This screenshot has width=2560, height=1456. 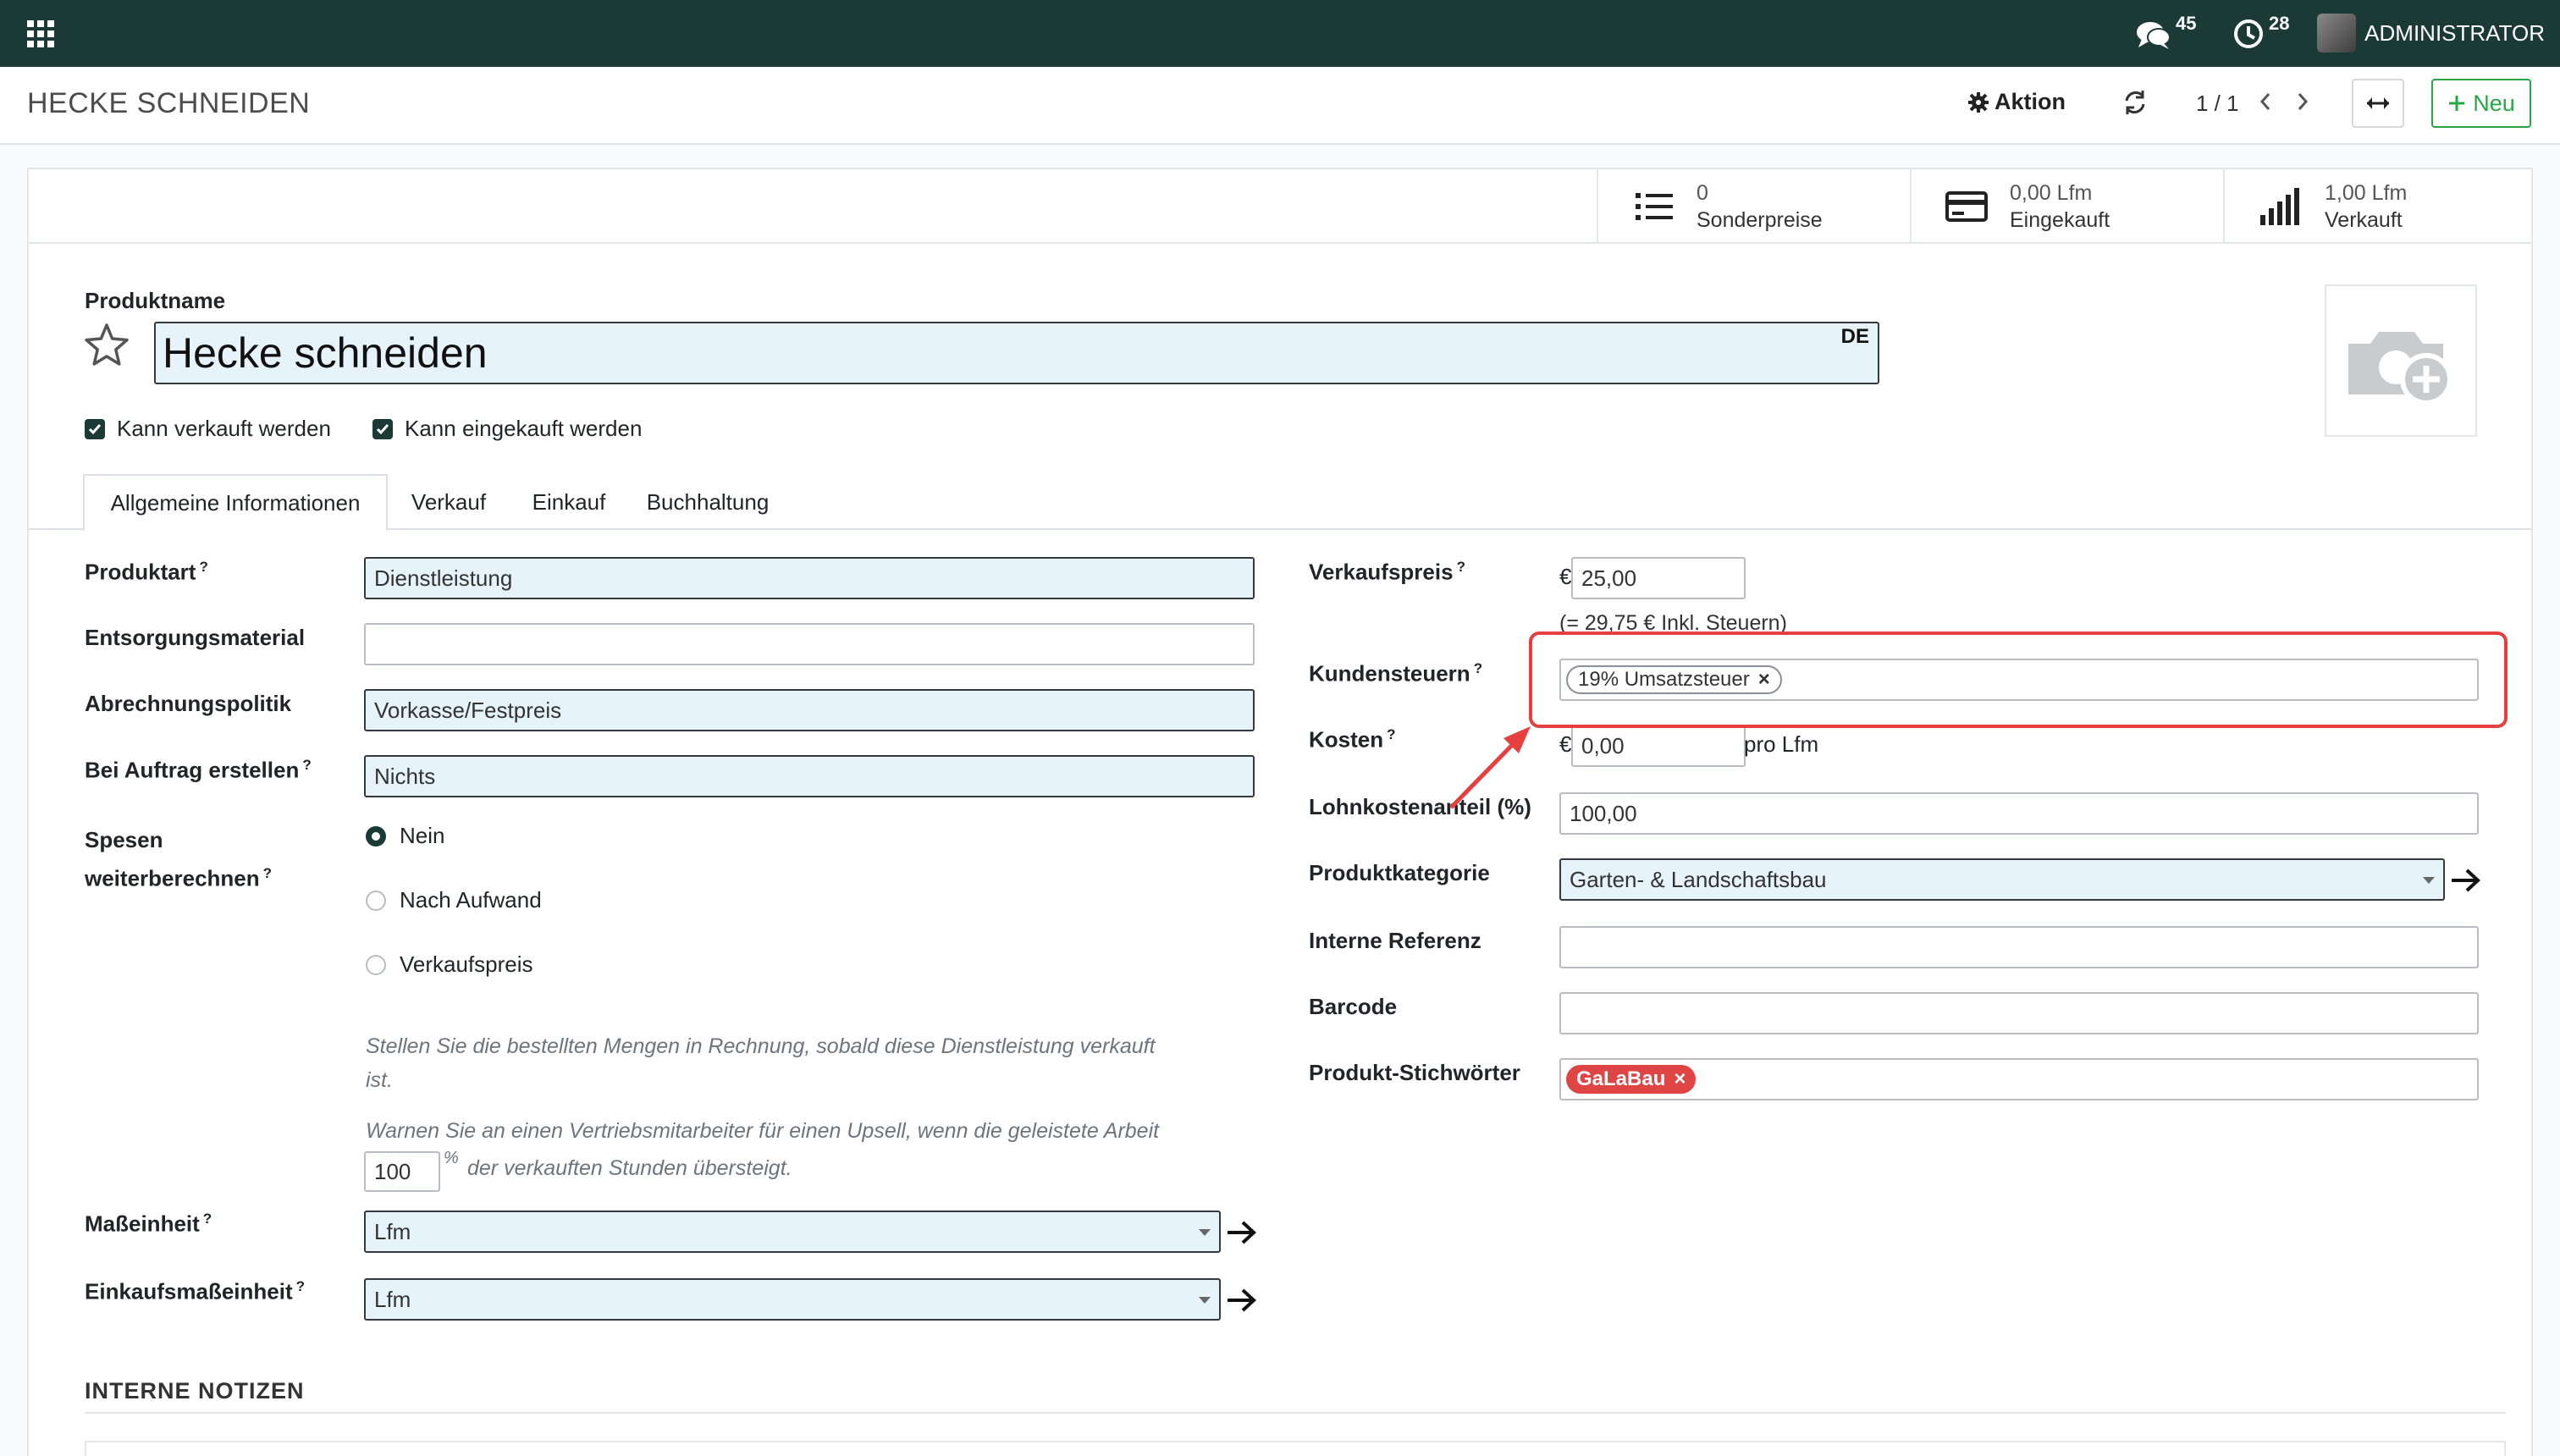 I want to click on product-name-input: Hecke schneiden DE, so click(x=1016, y=353).